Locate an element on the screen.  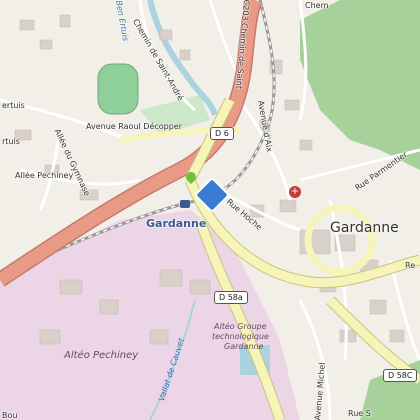
hospital-icon: + is located at coordinates (295, 192).